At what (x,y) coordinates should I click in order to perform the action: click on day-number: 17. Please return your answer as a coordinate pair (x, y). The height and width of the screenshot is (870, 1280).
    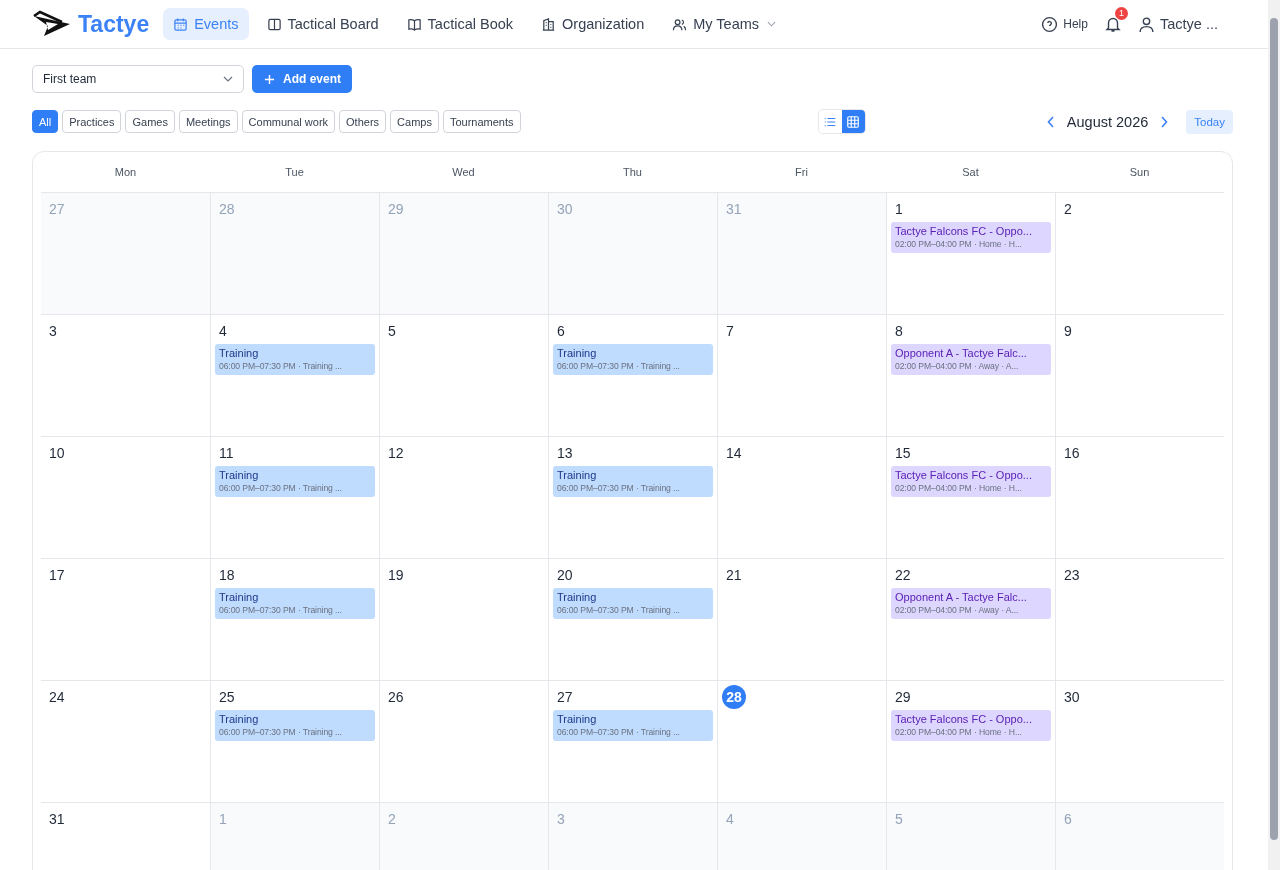
    Looking at the image, I should click on (56, 575).